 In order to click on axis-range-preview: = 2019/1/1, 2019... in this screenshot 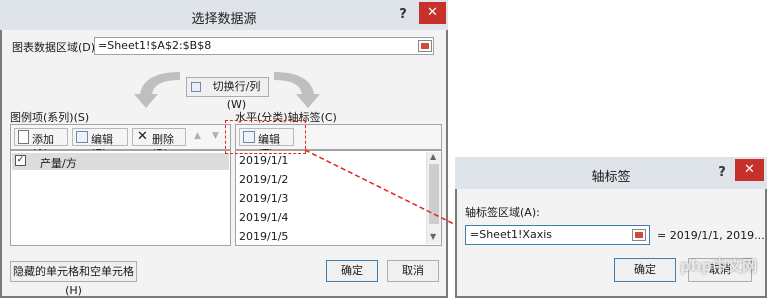, I will do `click(711, 235)`.